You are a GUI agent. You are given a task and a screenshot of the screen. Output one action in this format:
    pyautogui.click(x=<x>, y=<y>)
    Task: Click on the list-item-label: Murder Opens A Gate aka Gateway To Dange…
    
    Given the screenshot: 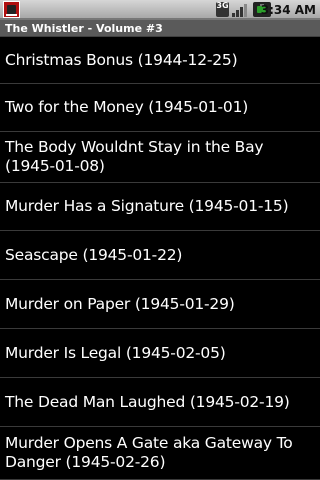 What is the action you would take?
    pyautogui.click(x=149, y=452)
    